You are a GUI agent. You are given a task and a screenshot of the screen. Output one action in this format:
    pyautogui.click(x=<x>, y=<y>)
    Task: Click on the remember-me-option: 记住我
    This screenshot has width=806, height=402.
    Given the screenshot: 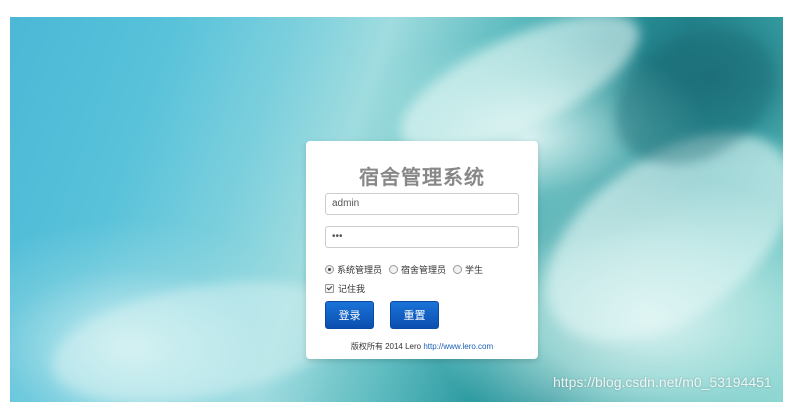 What is the action you would take?
    pyautogui.click(x=345, y=288)
    